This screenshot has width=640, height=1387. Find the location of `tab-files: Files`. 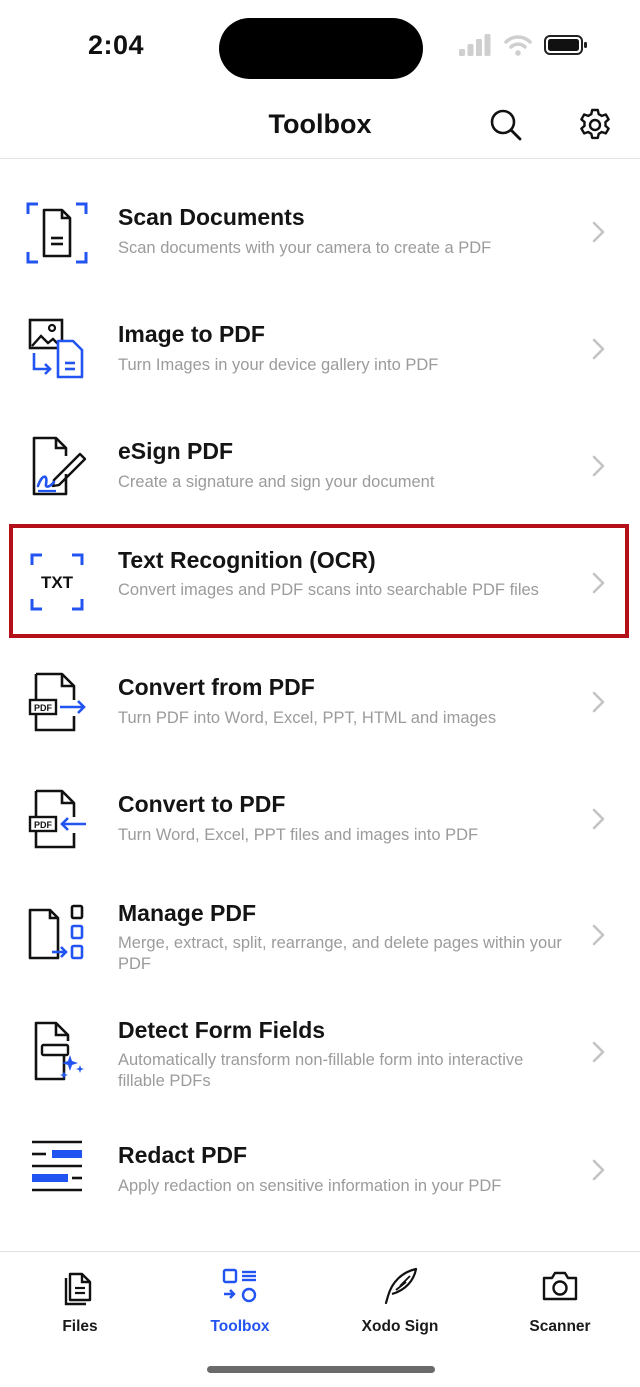

tab-files: Files is located at coordinates (80, 1302).